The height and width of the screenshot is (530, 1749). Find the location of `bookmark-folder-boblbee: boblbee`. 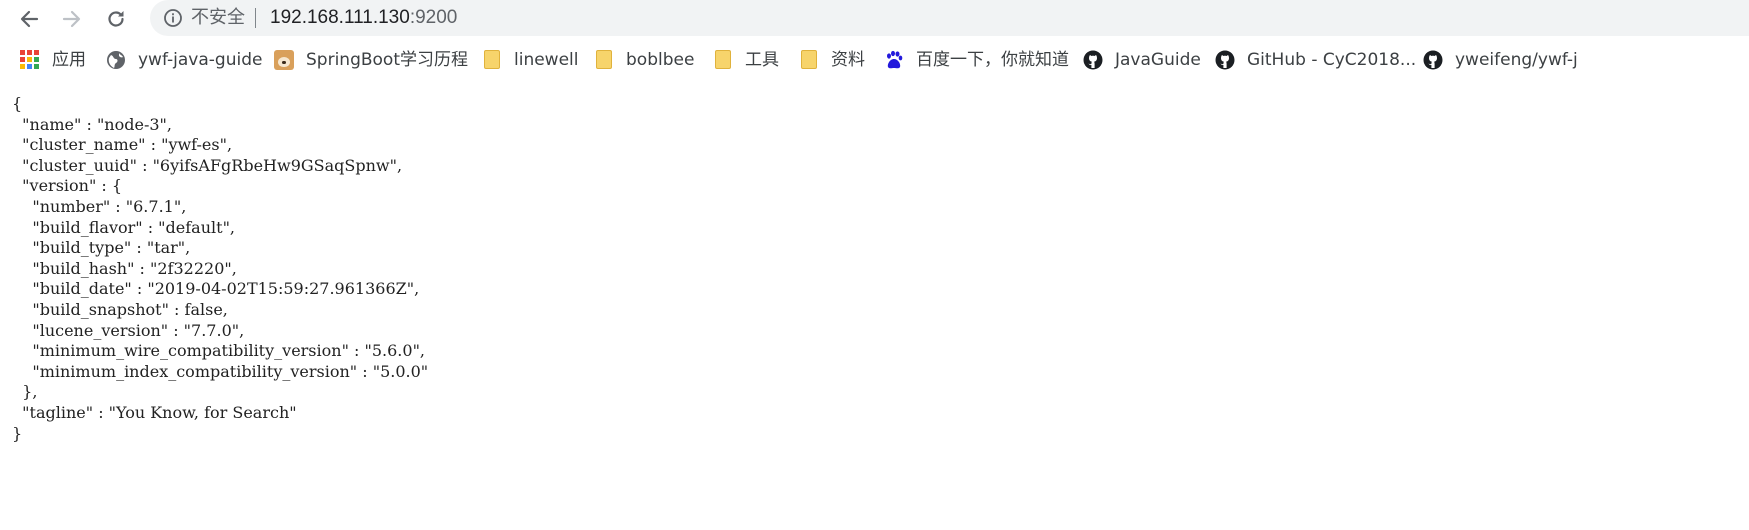

bookmark-folder-boblbee: boblbee is located at coordinates (644, 60).